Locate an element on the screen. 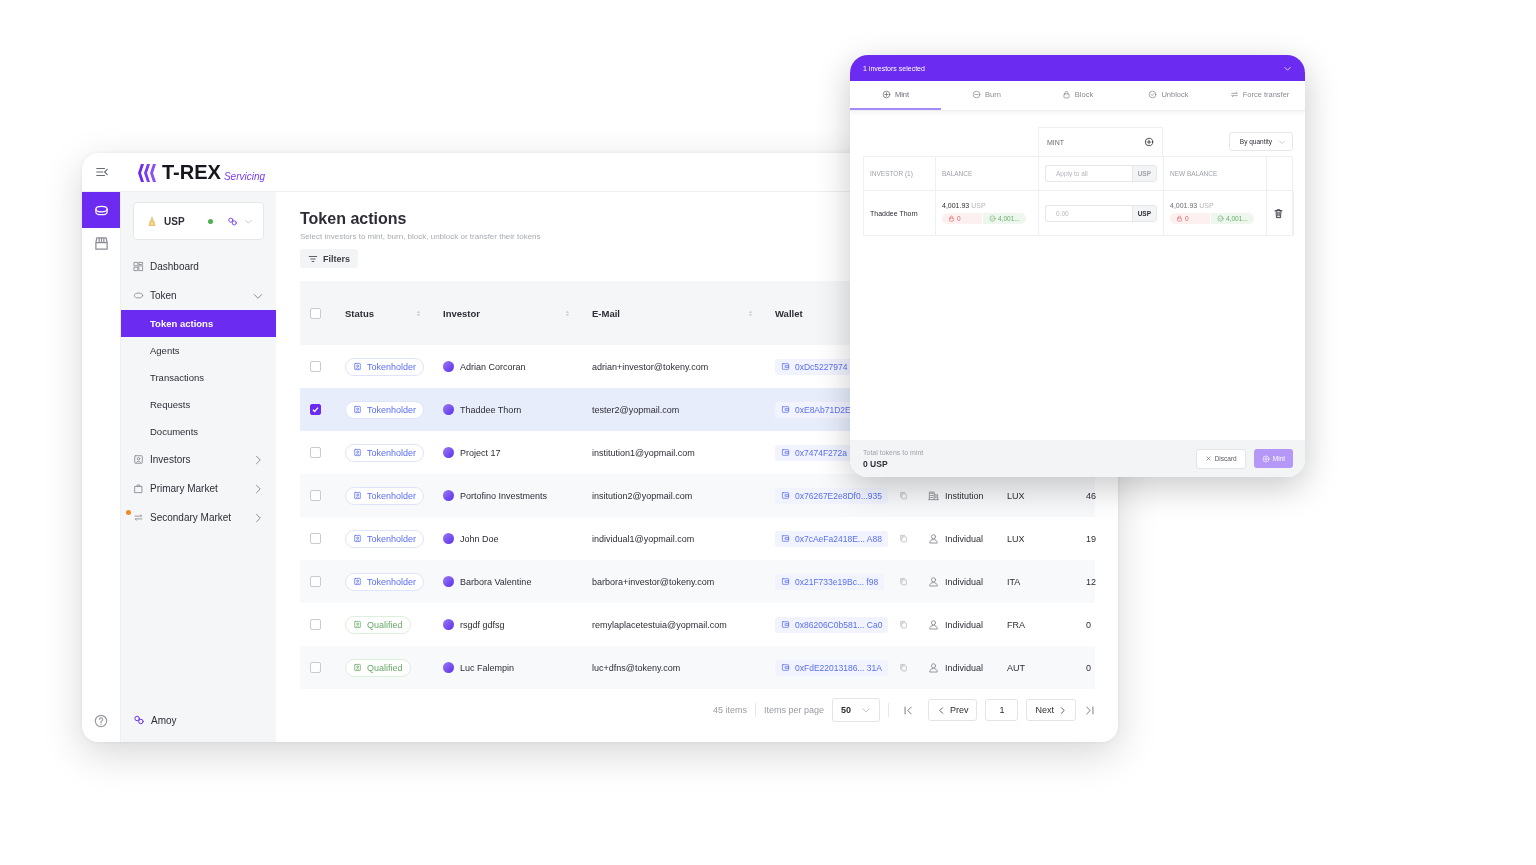 The height and width of the screenshot is (865, 1536). coin-icon is located at coordinates (138, 295).